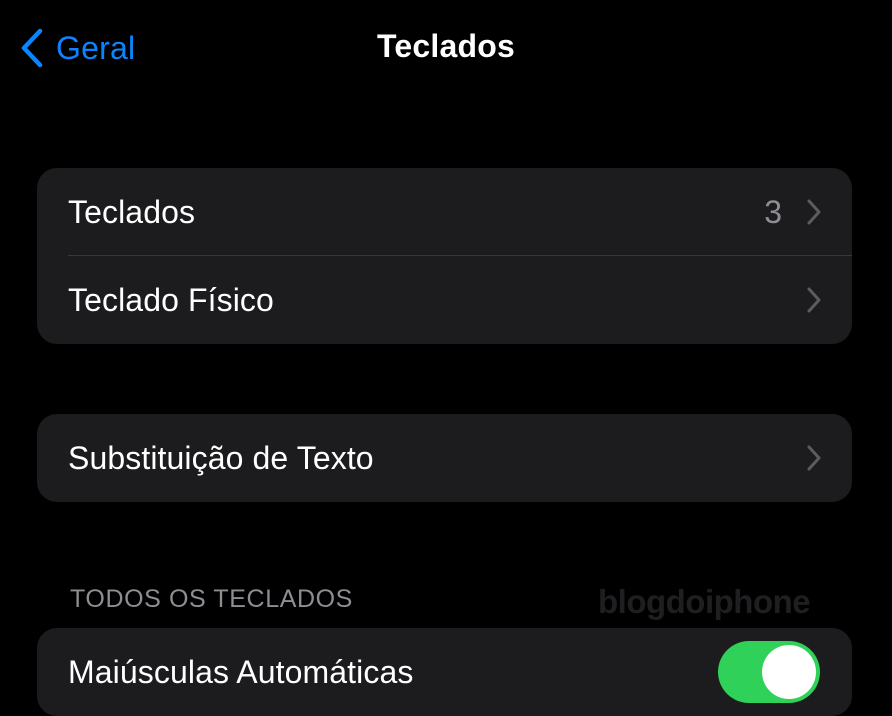  I want to click on watermark: blogdoiphone, so click(704, 601).